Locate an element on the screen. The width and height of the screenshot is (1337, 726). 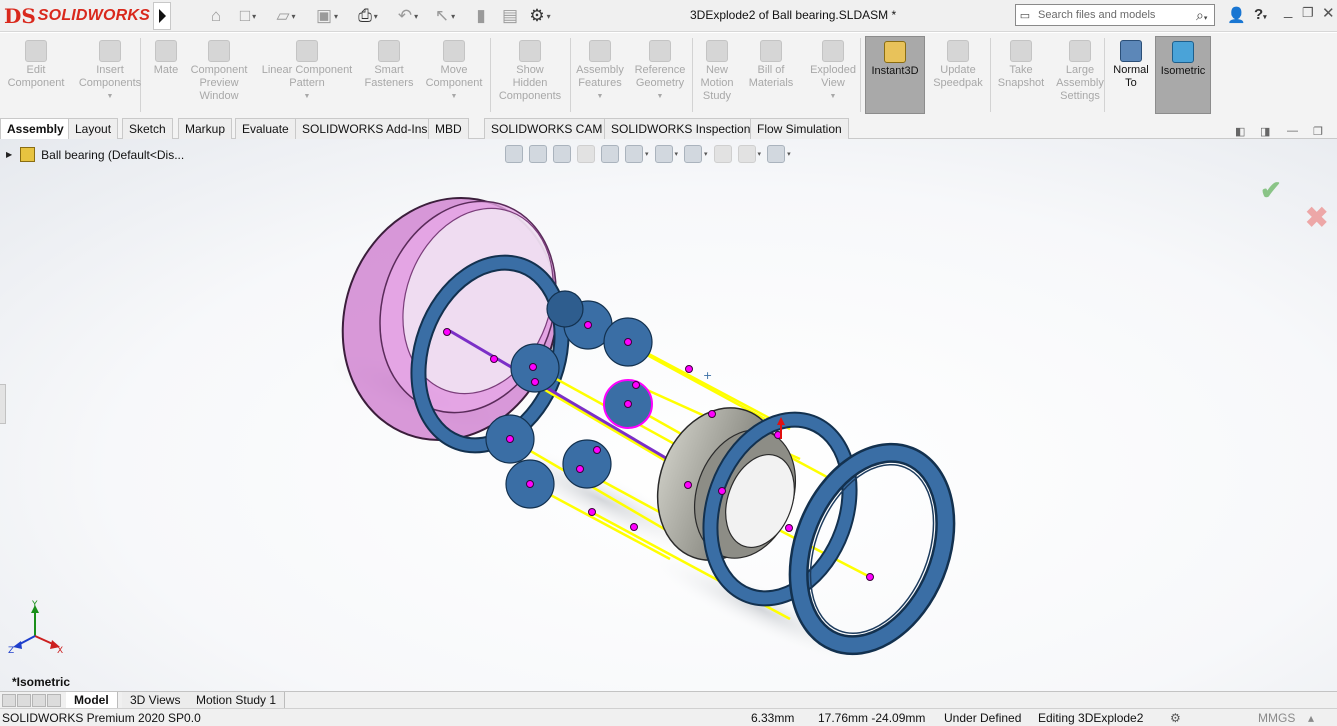
bottom-tab-3d-views: 3D Views is located at coordinates (156, 700).